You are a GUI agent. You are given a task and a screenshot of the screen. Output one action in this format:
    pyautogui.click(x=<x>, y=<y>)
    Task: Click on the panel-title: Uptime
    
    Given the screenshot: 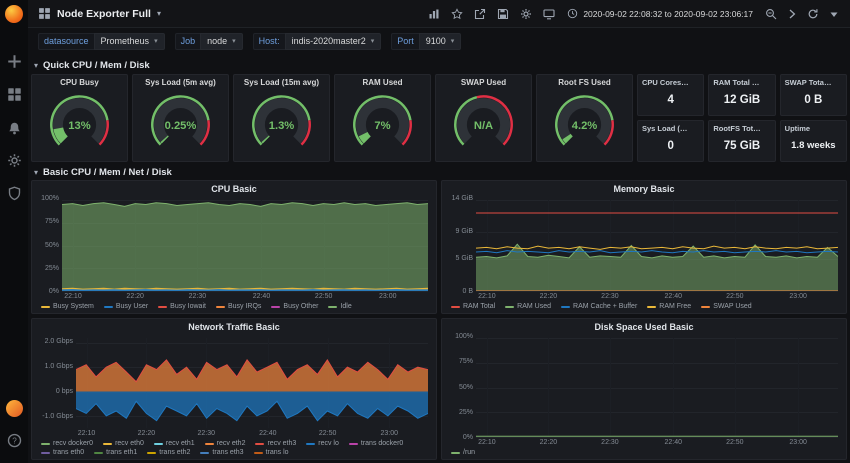 What is the action you would take?
    pyautogui.click(x=813, y=127)
    